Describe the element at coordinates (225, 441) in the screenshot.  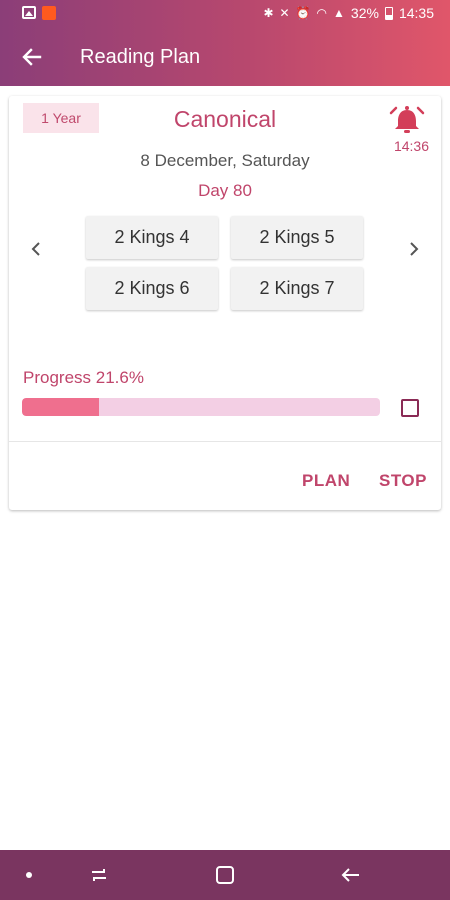
I see `card-divider` at that location.